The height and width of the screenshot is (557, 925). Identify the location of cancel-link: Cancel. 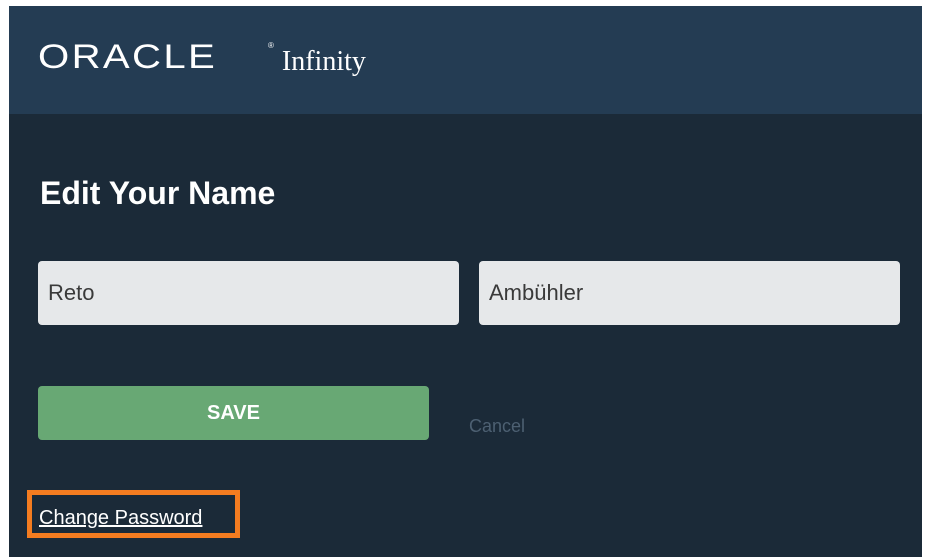
(497, 426).